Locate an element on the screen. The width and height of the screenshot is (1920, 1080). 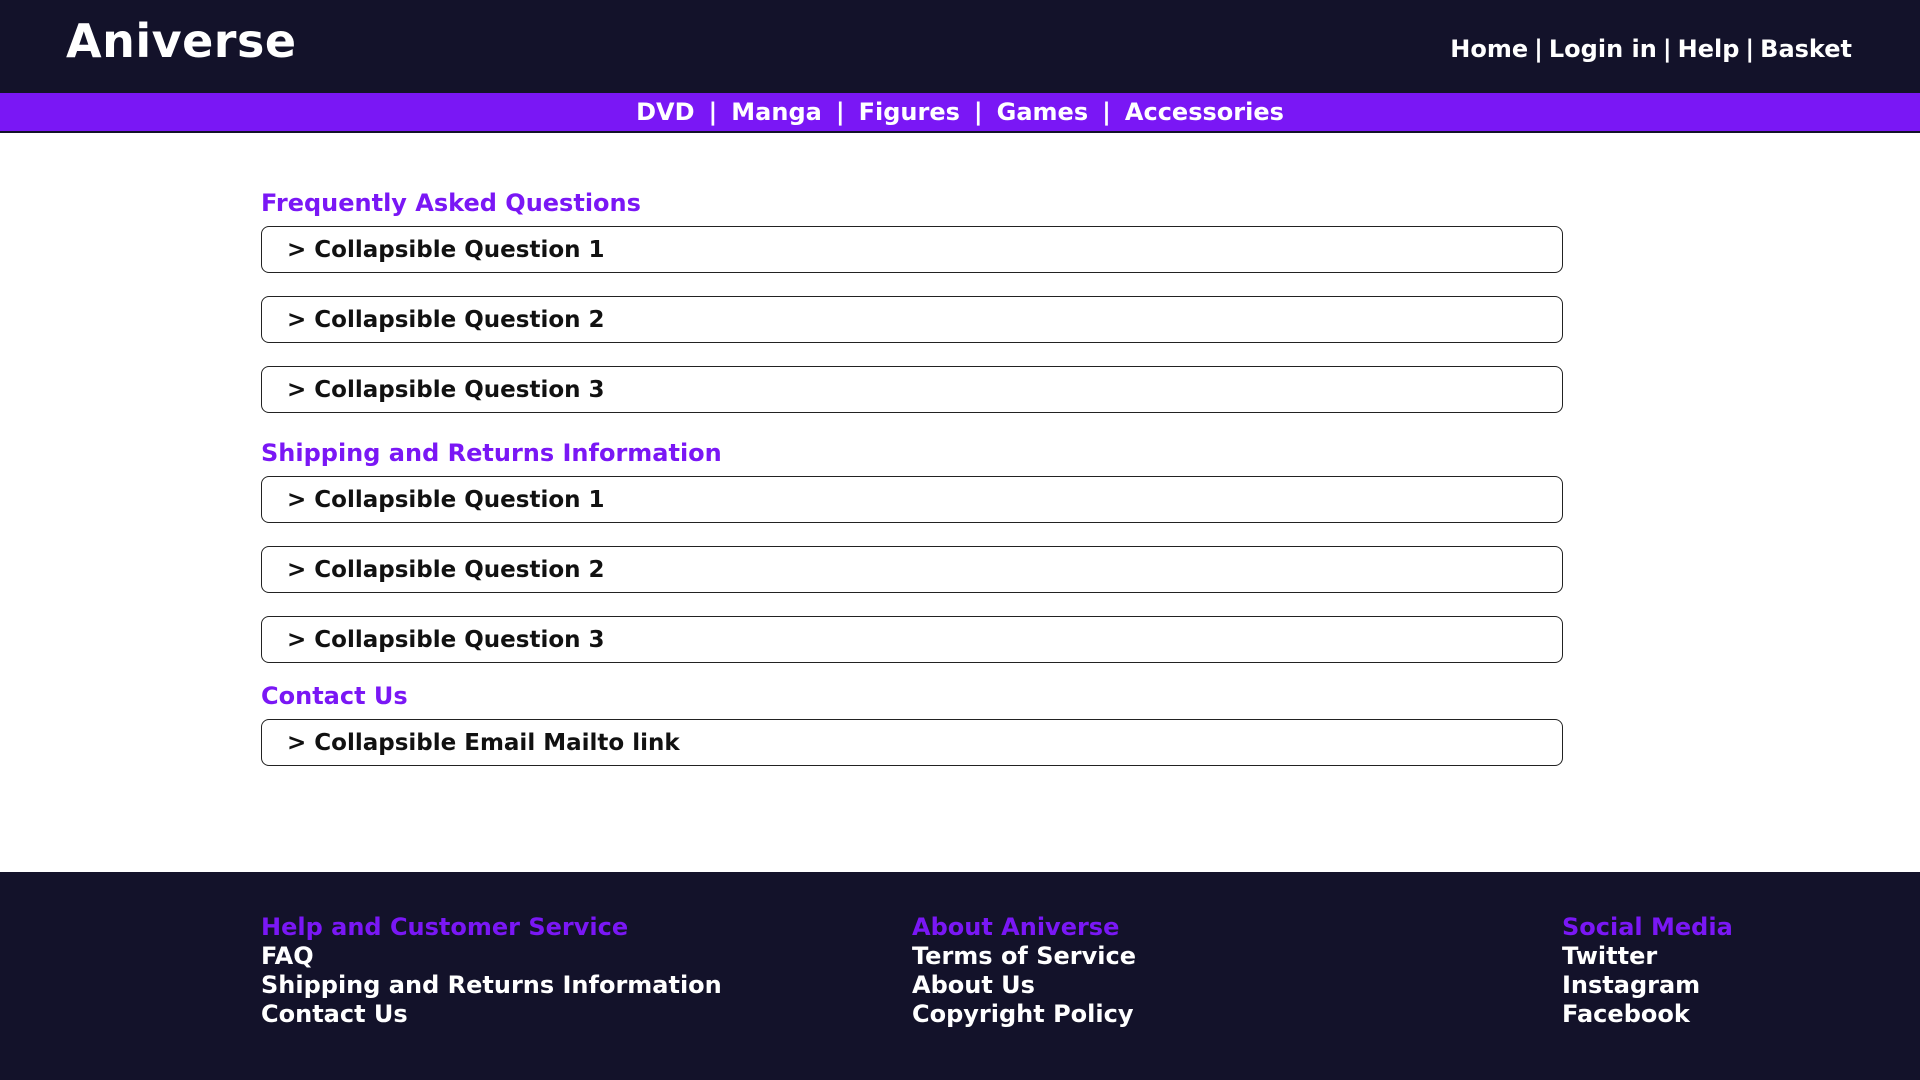
shipping-question-1: > Collapsible Question 1 is located at coordinates (912, 499).